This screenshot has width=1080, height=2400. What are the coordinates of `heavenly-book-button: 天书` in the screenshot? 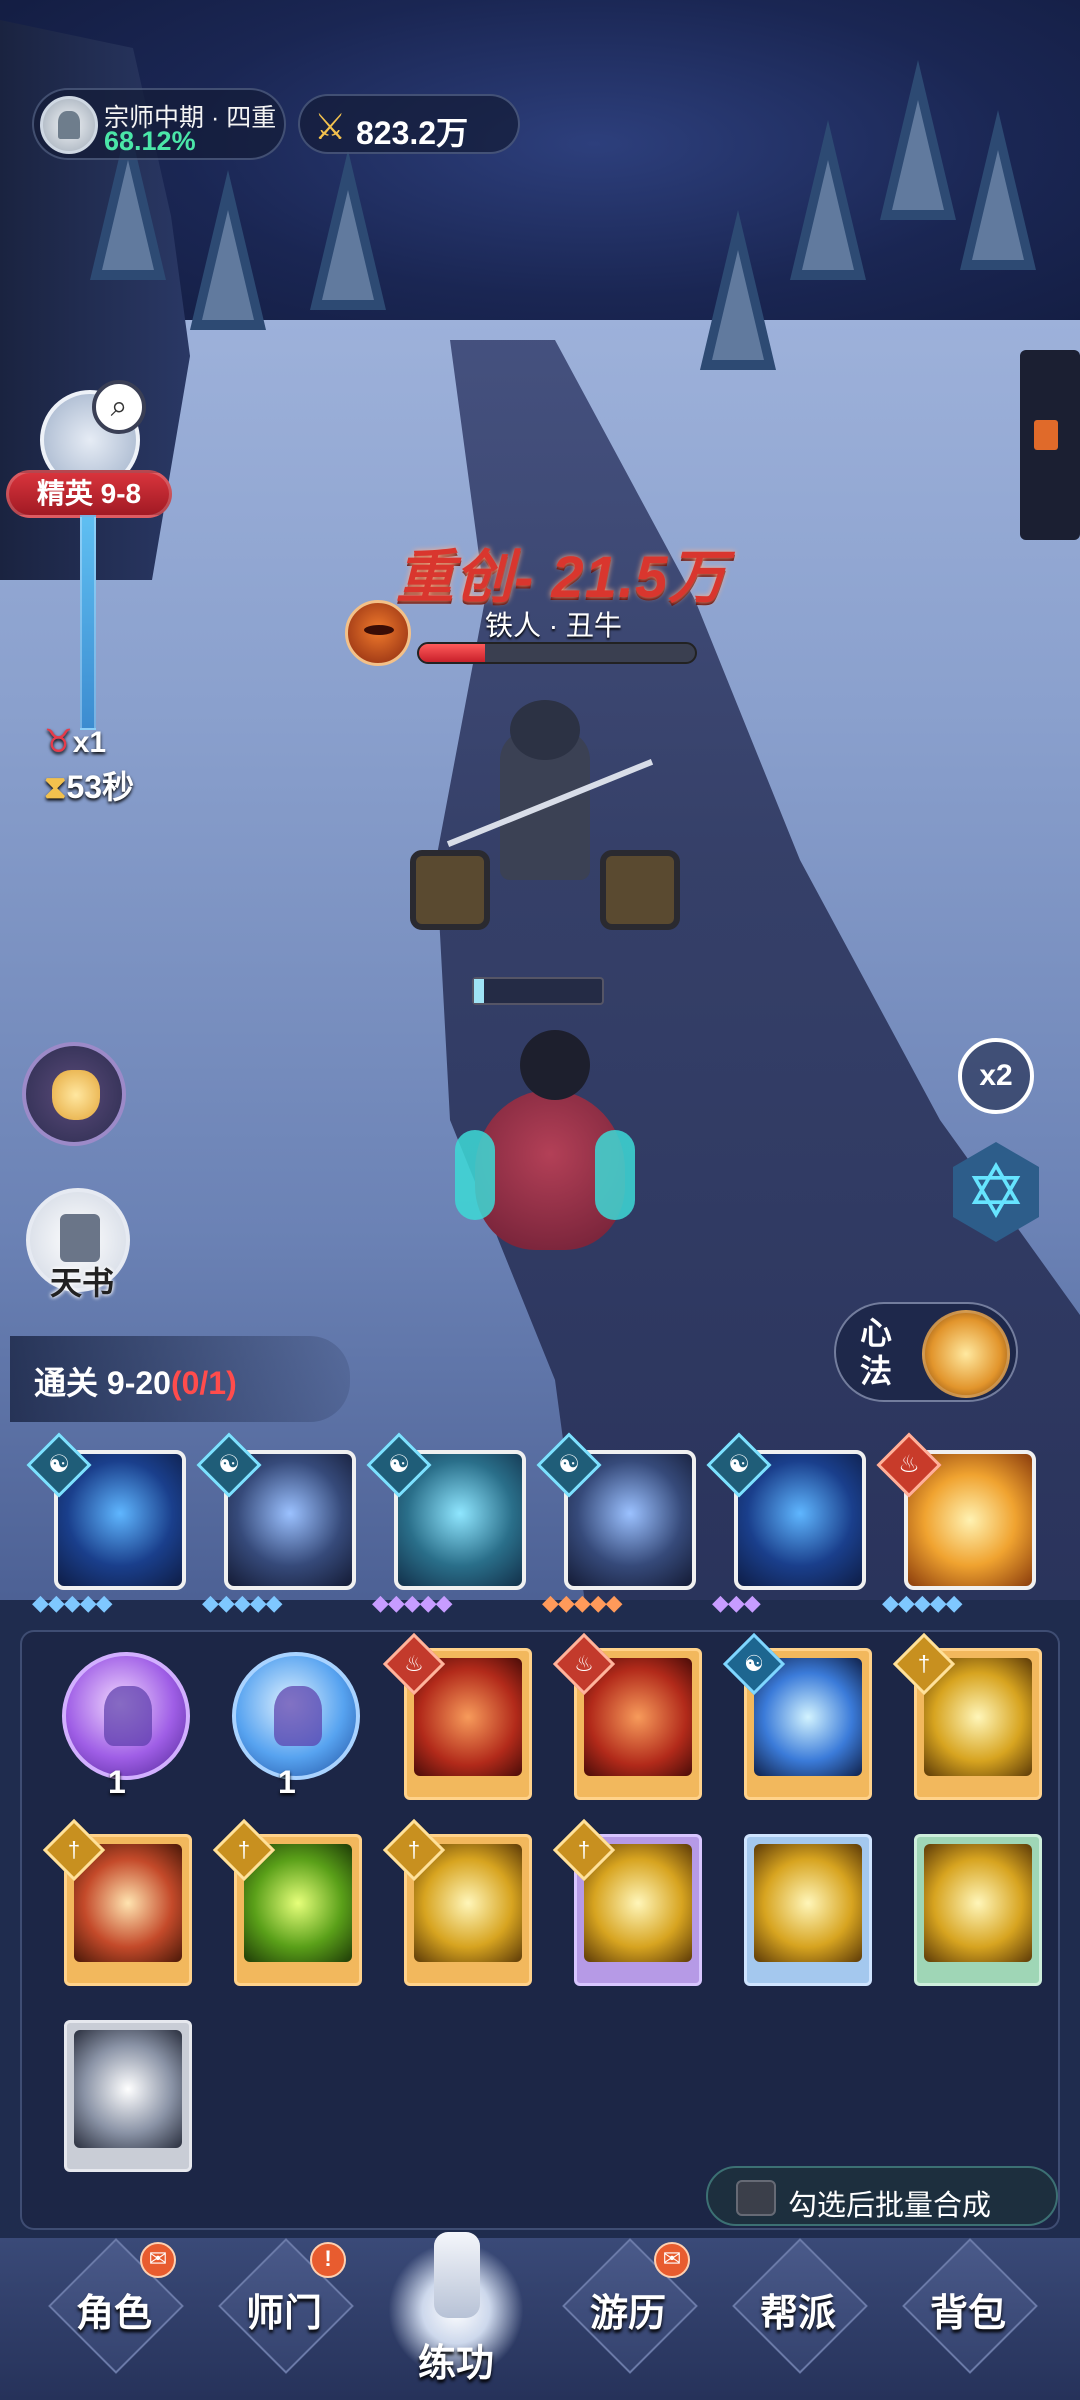 It's located at (78, 1244).